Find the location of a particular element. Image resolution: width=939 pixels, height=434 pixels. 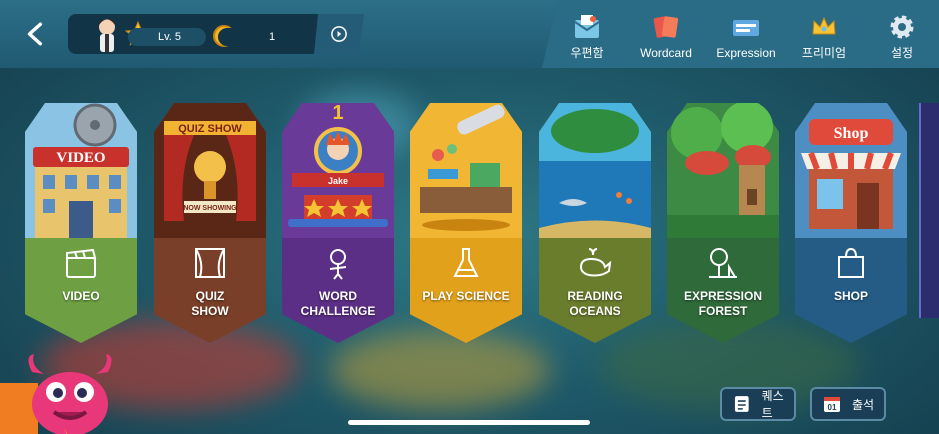

crown-icon is located at coordinates (824, 25).